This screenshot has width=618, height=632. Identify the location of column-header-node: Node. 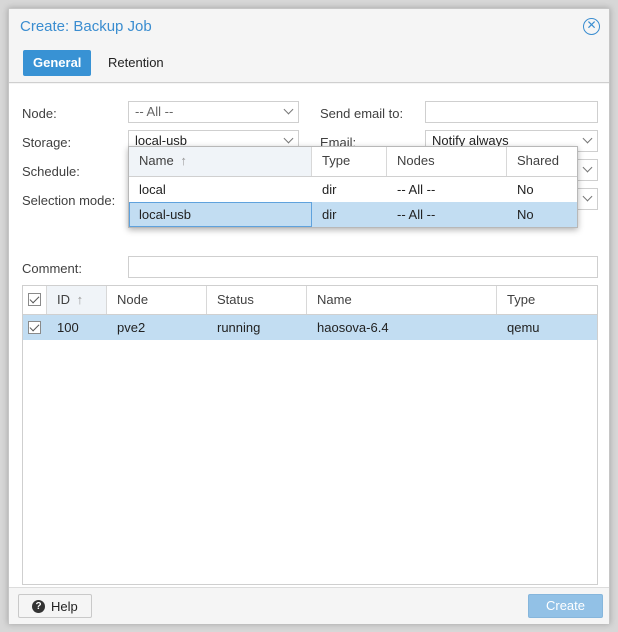
(157, 300).